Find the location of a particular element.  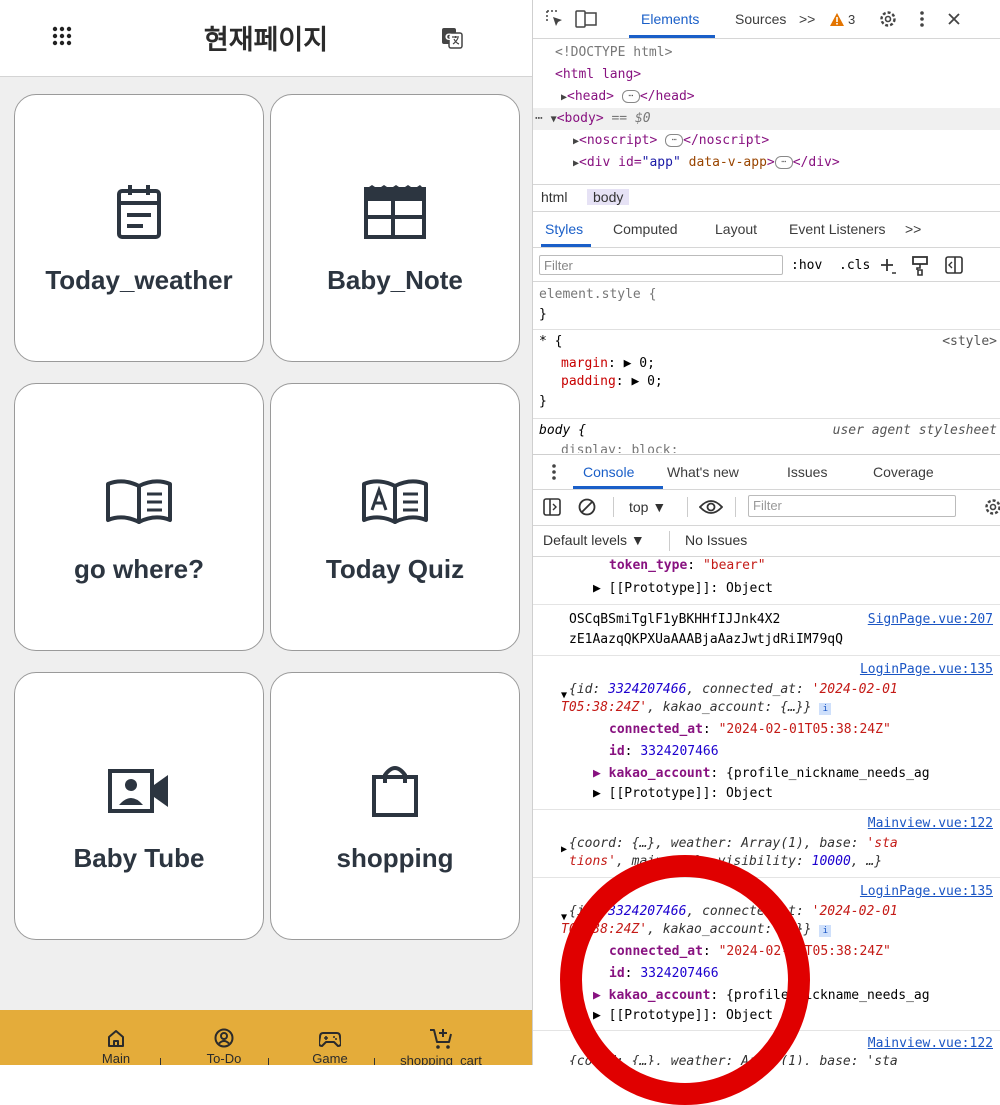

paint-roller-icon is located at coordinates (920, 266).